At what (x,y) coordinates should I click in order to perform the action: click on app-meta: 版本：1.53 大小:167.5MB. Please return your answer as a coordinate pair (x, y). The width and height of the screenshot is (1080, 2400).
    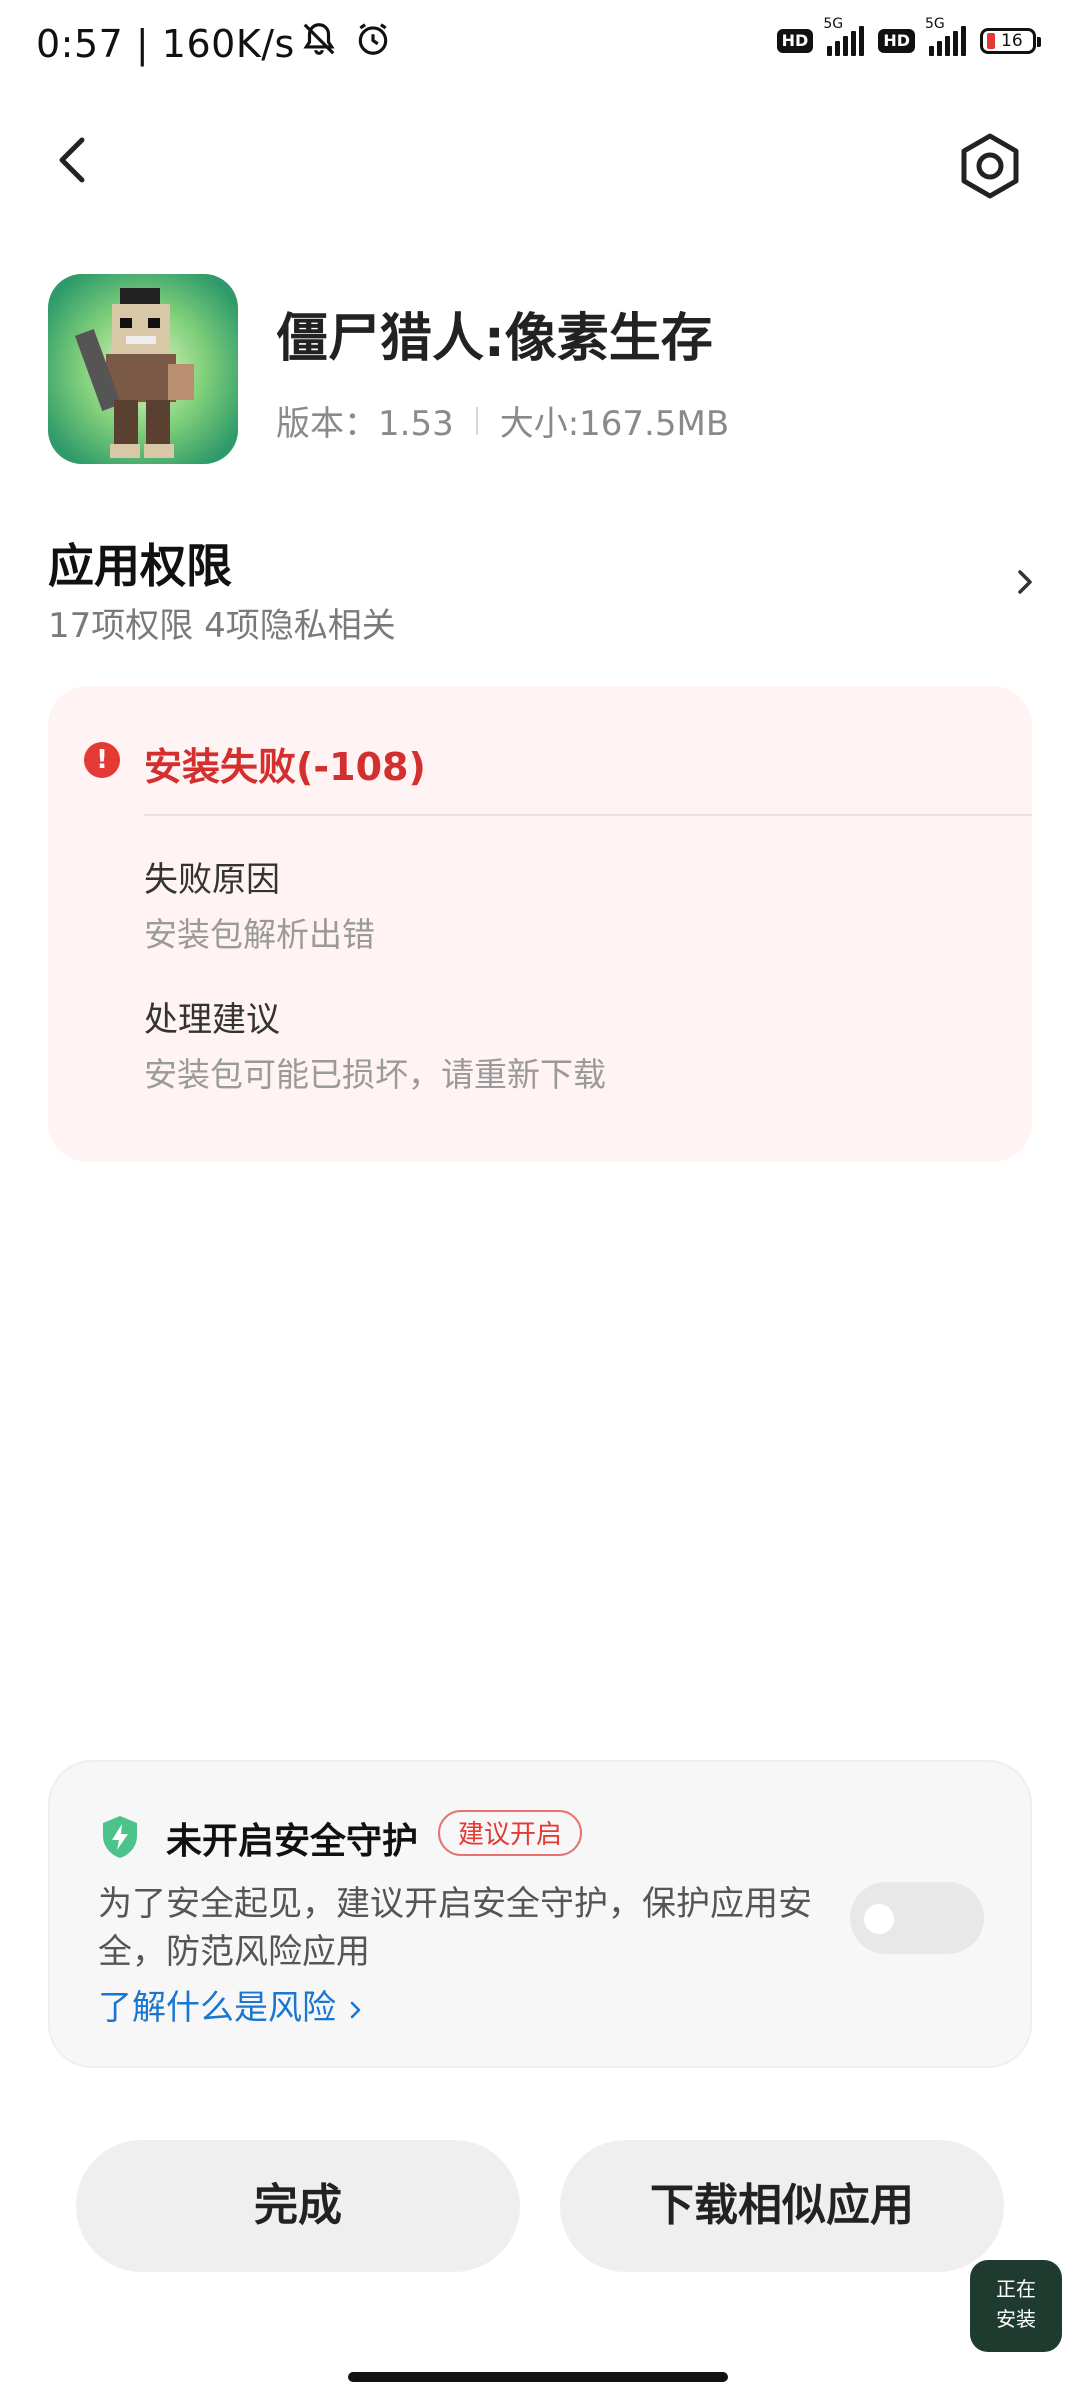
    Looking at the image, I should click on (502, 420).